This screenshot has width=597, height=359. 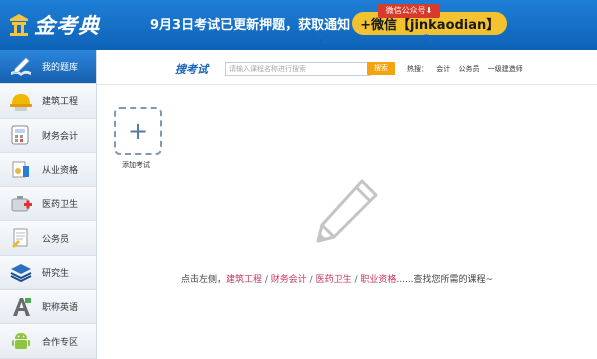 I want to click on letter-a-icon, so click(x=21, y=307).